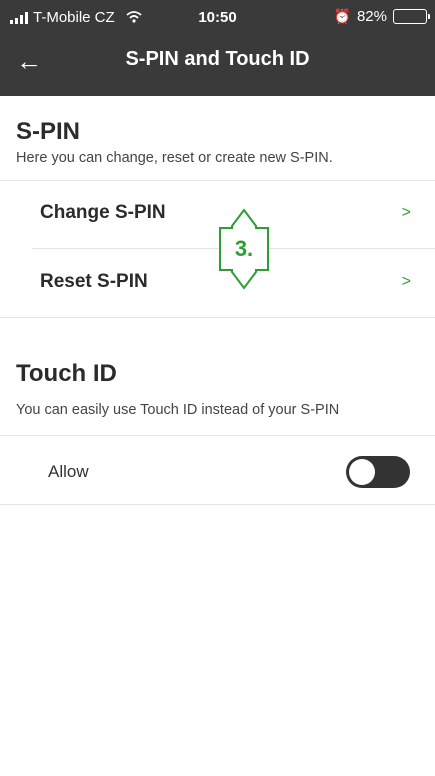 The image size is (435, 776). What do you see at coordinates (68, 471) in the screenshot?
I see `allow-label: Allow` at bounding box center [68, 471].